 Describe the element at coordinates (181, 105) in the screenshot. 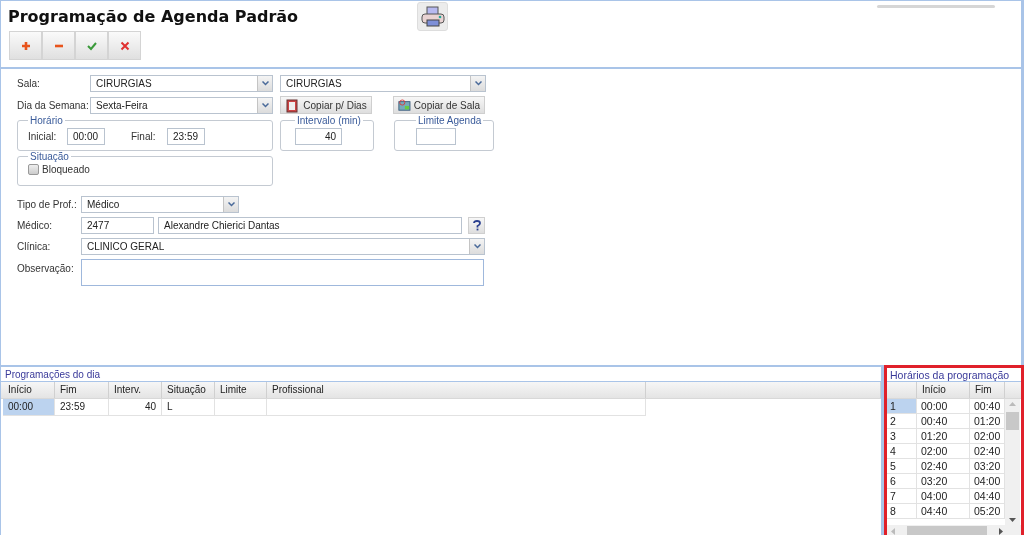

I see `dropdown-field: Sexta-Feira` at that location.